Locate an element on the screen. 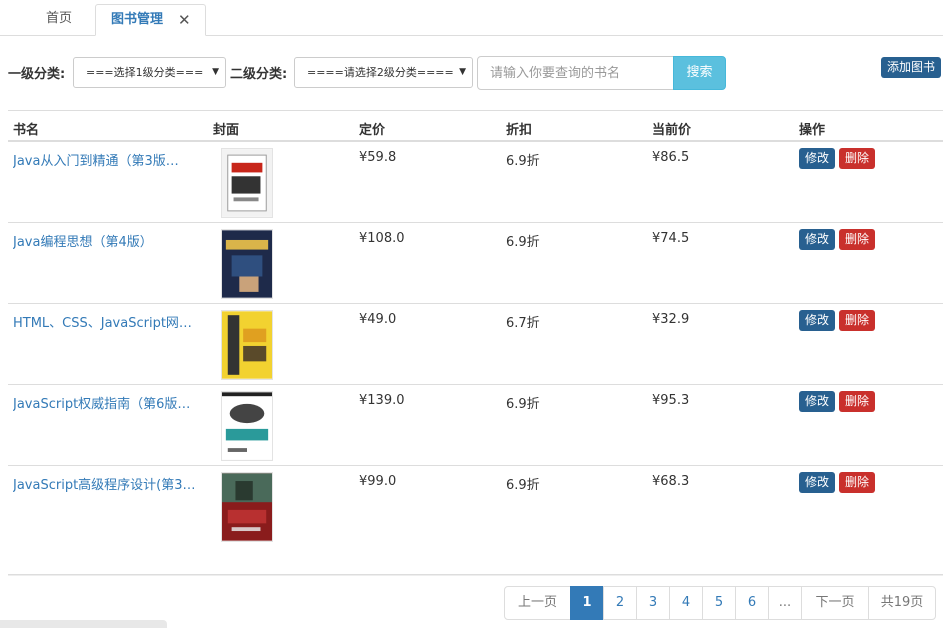 Image resolution: width=943 pixels, height=628 pixels. book-discount: 6.7折 is located at coordinates (523, 323).